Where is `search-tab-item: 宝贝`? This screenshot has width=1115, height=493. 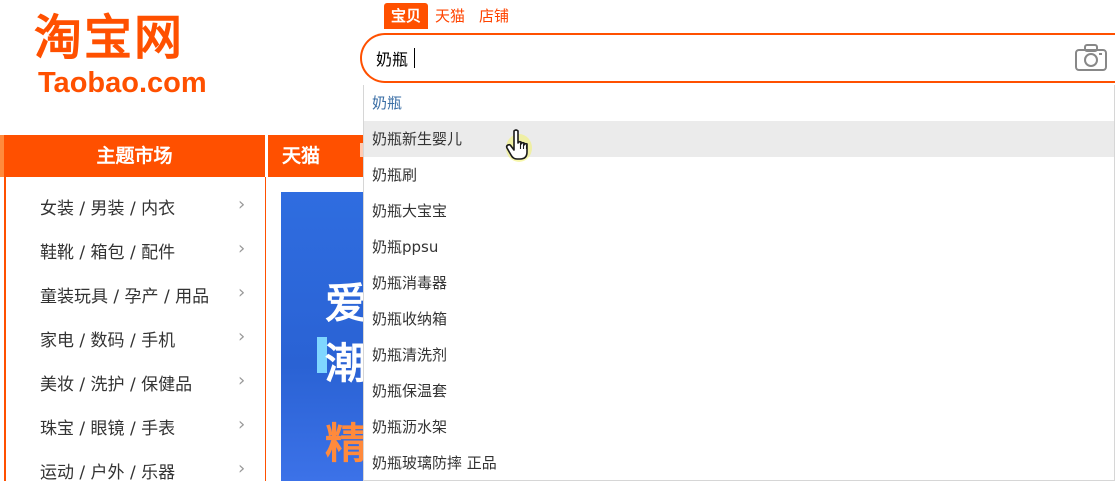 search-tab-item: 宝贝 is located at coordinates (406, 16).